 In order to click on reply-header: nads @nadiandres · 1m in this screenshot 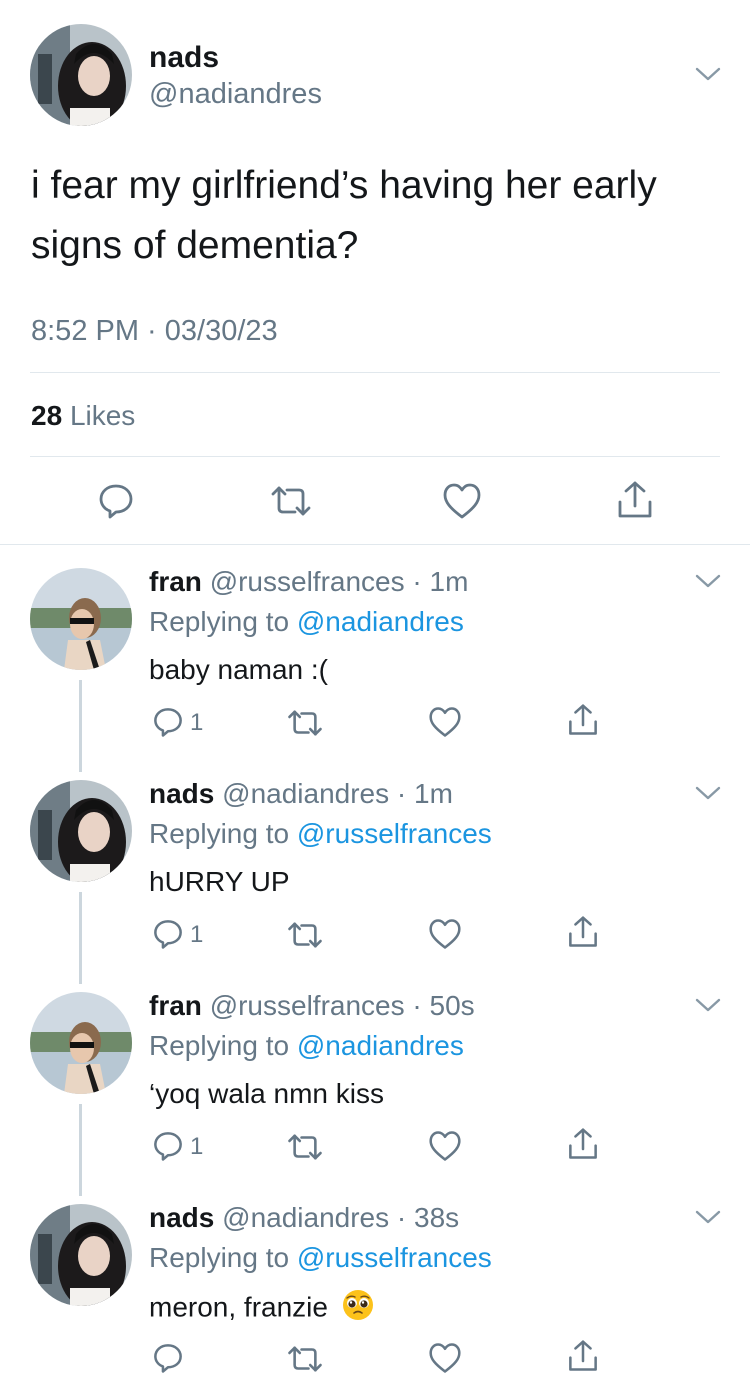, I will do `click(301, 794)`.